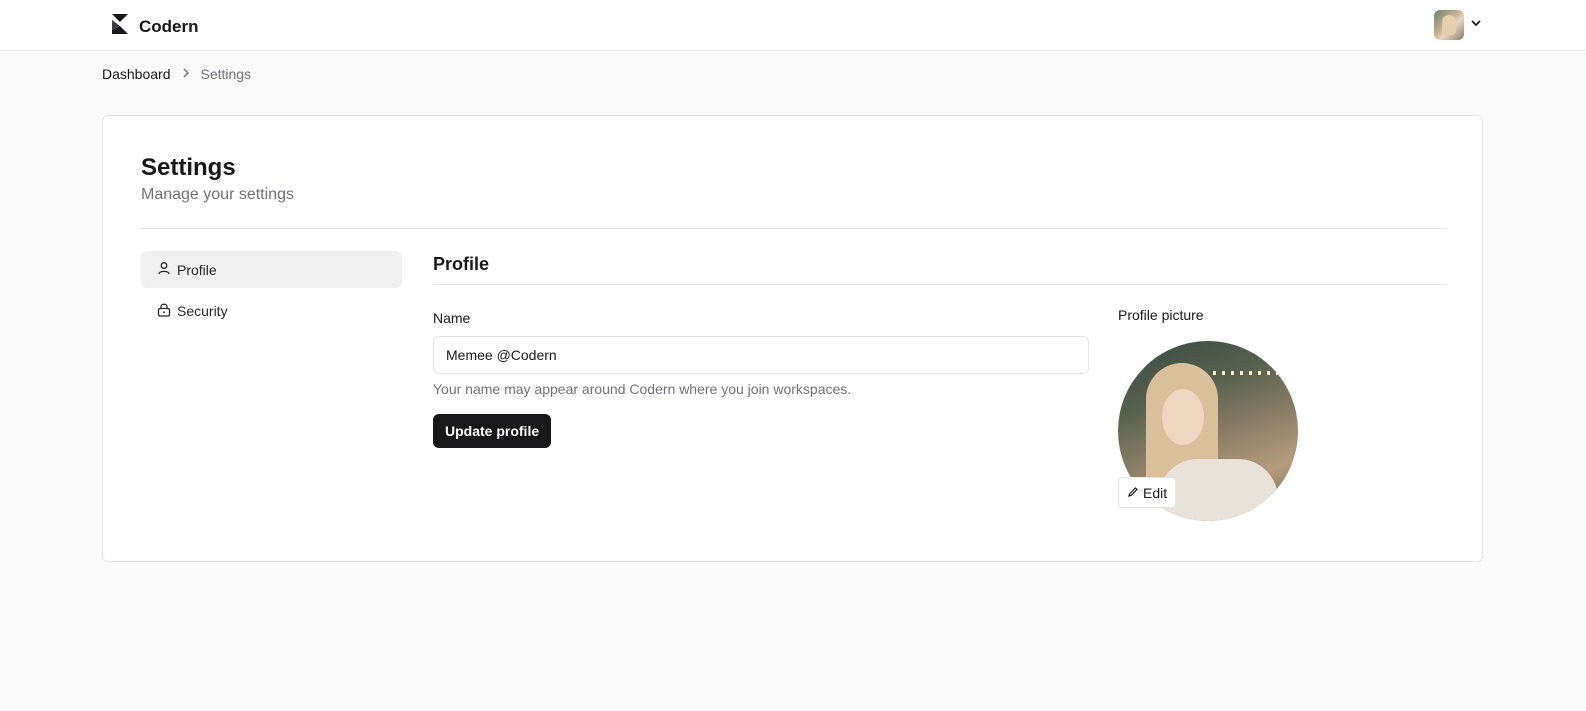 This screenshot has height=711, width=1586. Describe the element at coordinates (939, 284) in the screenshot. I see `section-divider` at that location.